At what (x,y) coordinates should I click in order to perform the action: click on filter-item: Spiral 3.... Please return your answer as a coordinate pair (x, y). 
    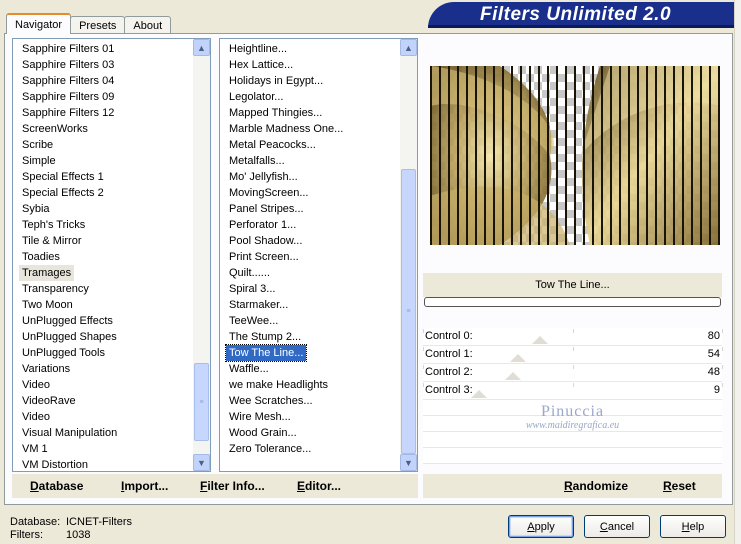
    Looking at the image, I should click on (311, 289).